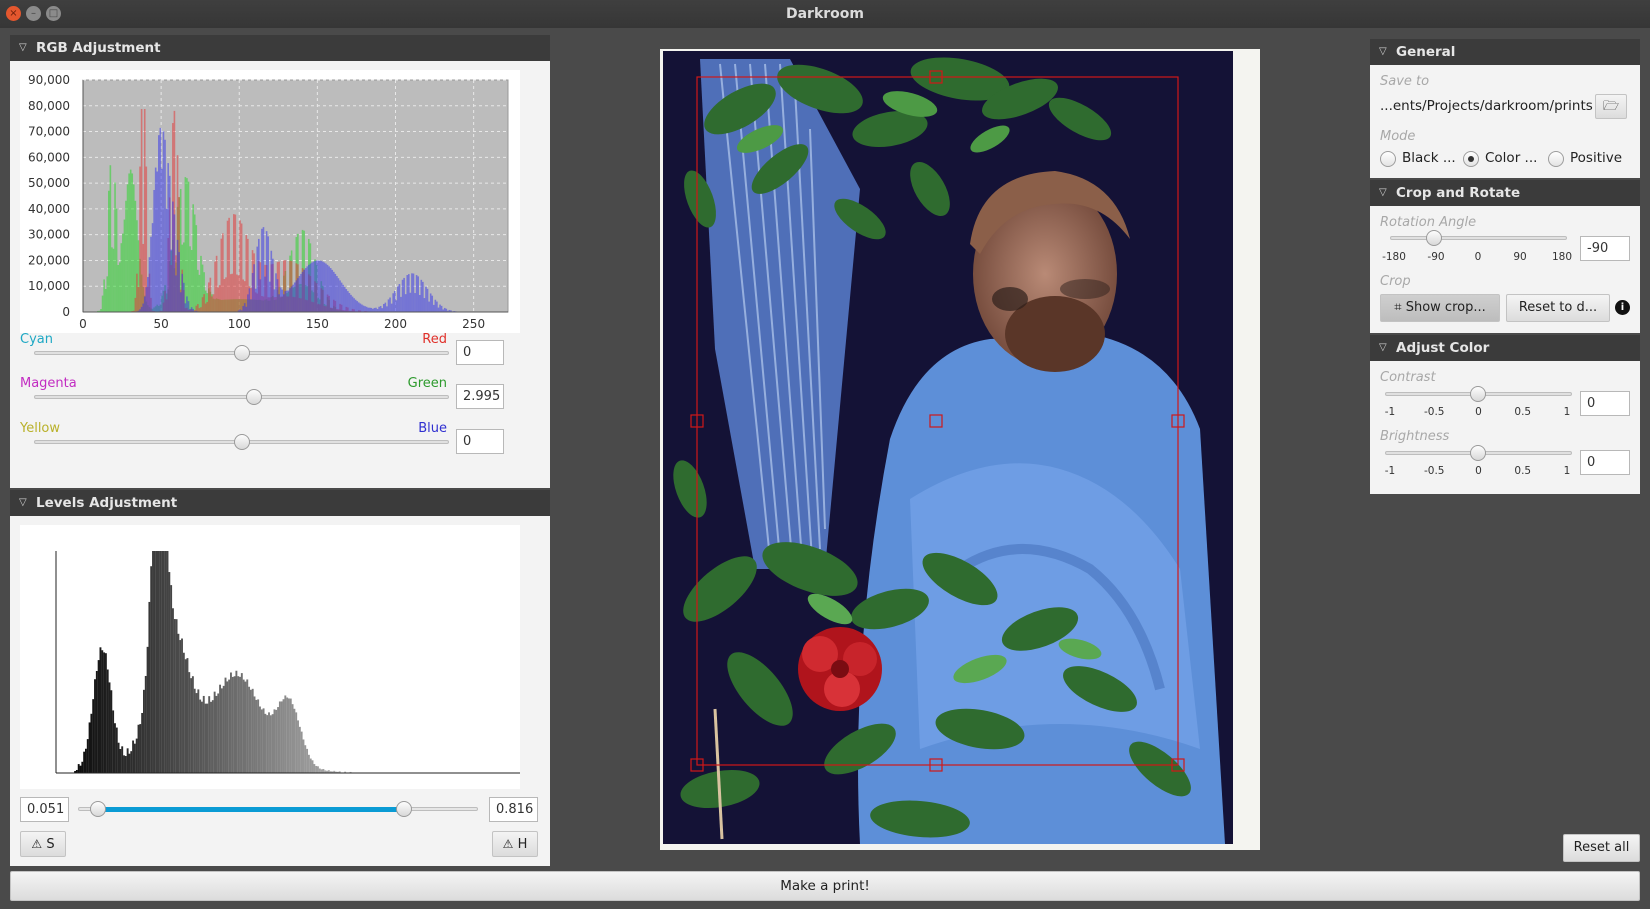 This screenshot has width=1650, height=909. What do you see at coordinates (1505, 348) in the screenshot?
I see `adjust-color-header: ▽ Adjust Color` at bounding box center [1505, 348].